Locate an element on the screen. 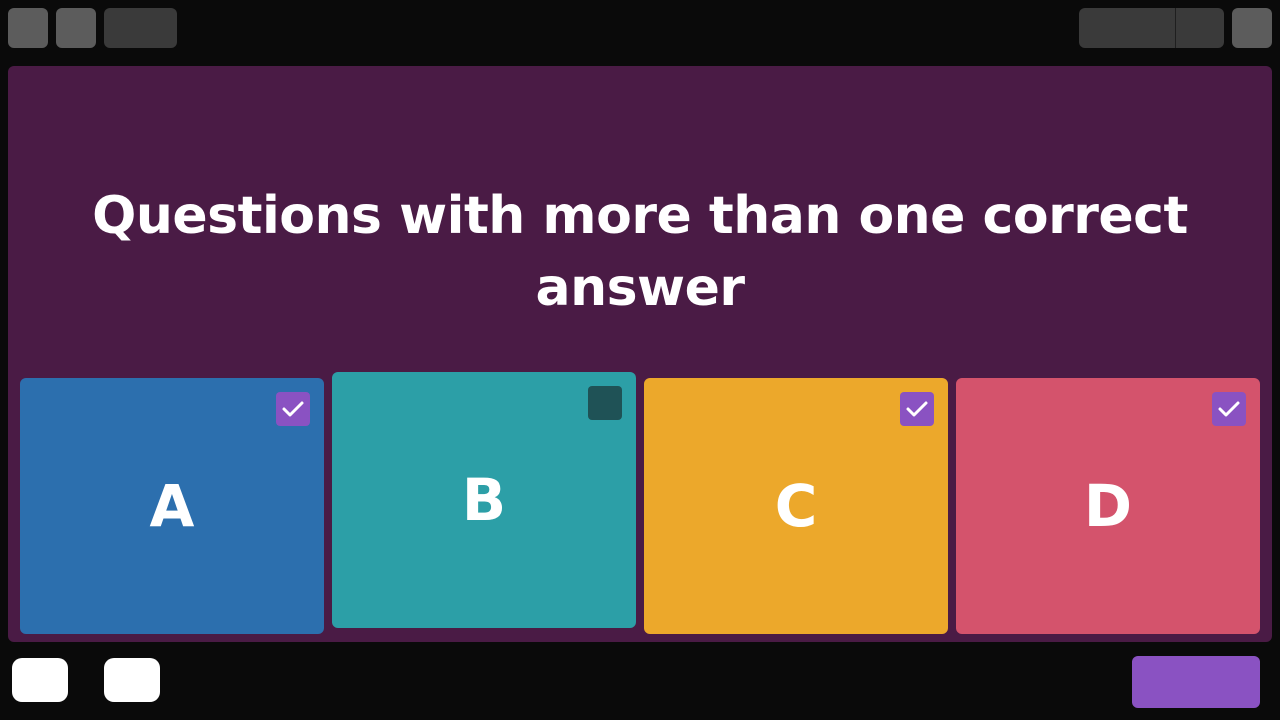 The width and height of the screenshot is (1280, 720). toolbar-group-button-left is located at coordinates (1127, 28).